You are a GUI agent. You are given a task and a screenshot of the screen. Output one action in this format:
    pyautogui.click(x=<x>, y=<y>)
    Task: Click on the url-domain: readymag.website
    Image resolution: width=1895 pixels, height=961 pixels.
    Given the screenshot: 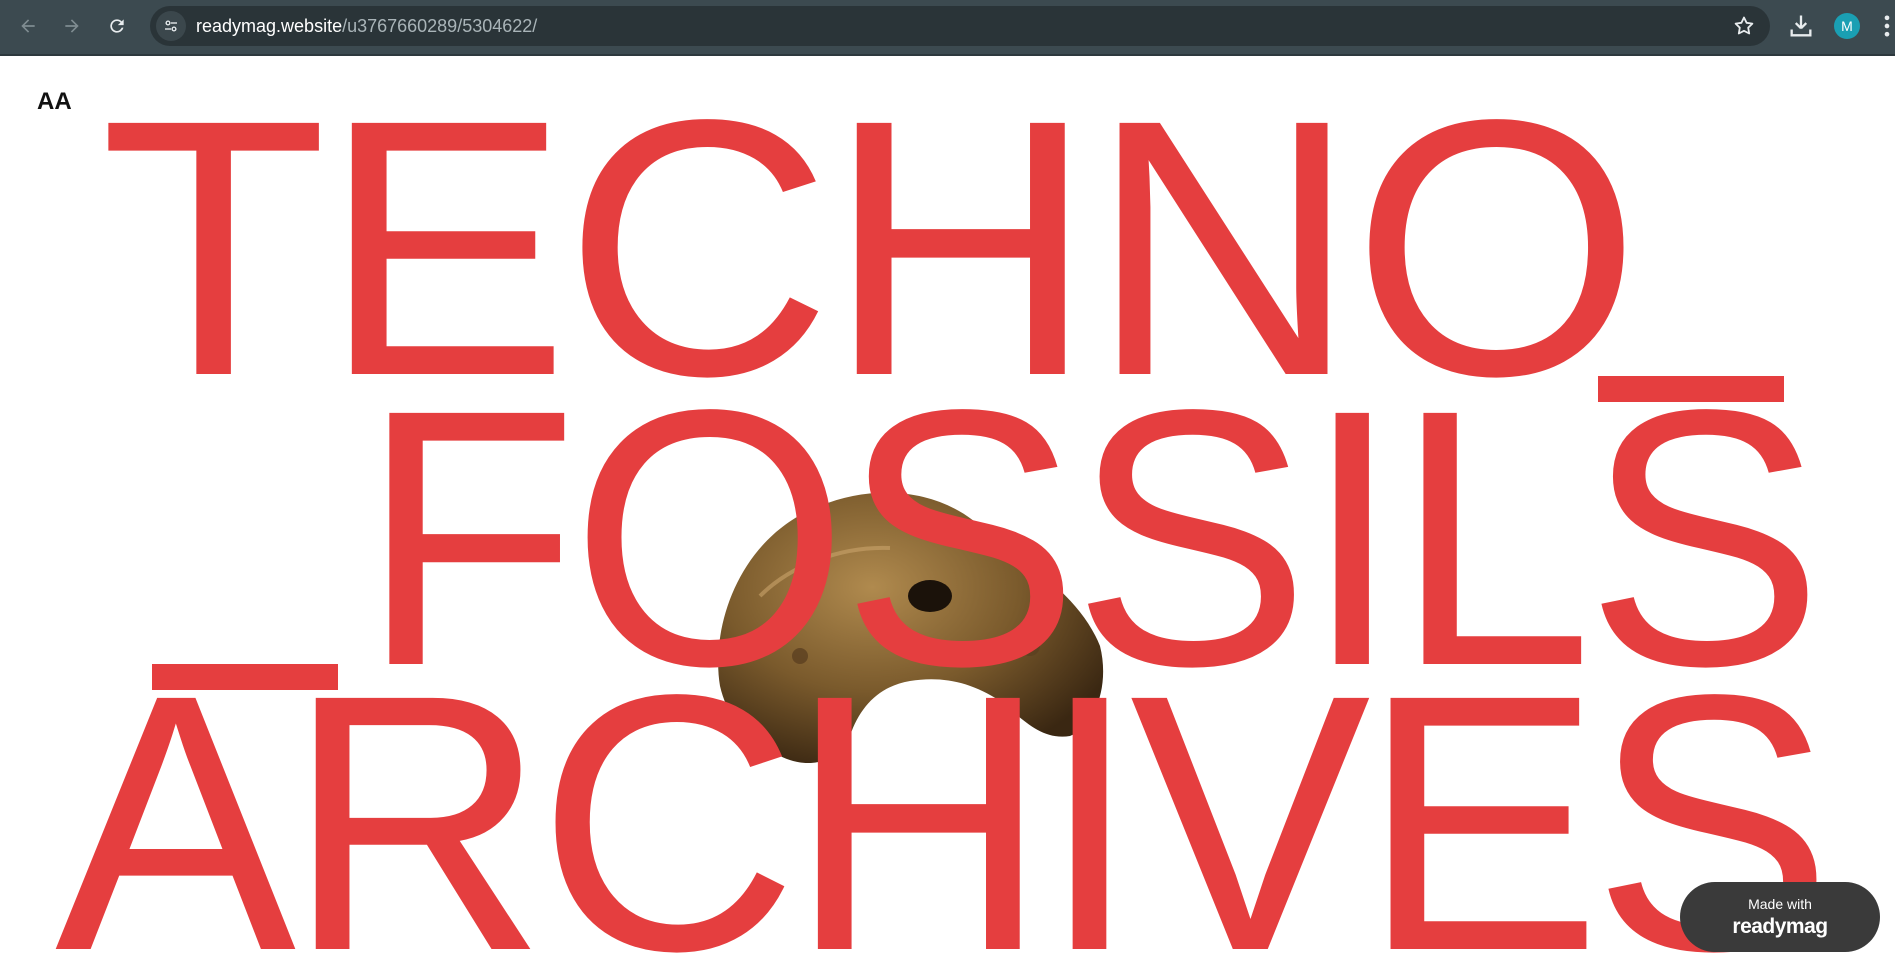 What is the action you would take?
    pyautogui.click(x=269, y=26)
    